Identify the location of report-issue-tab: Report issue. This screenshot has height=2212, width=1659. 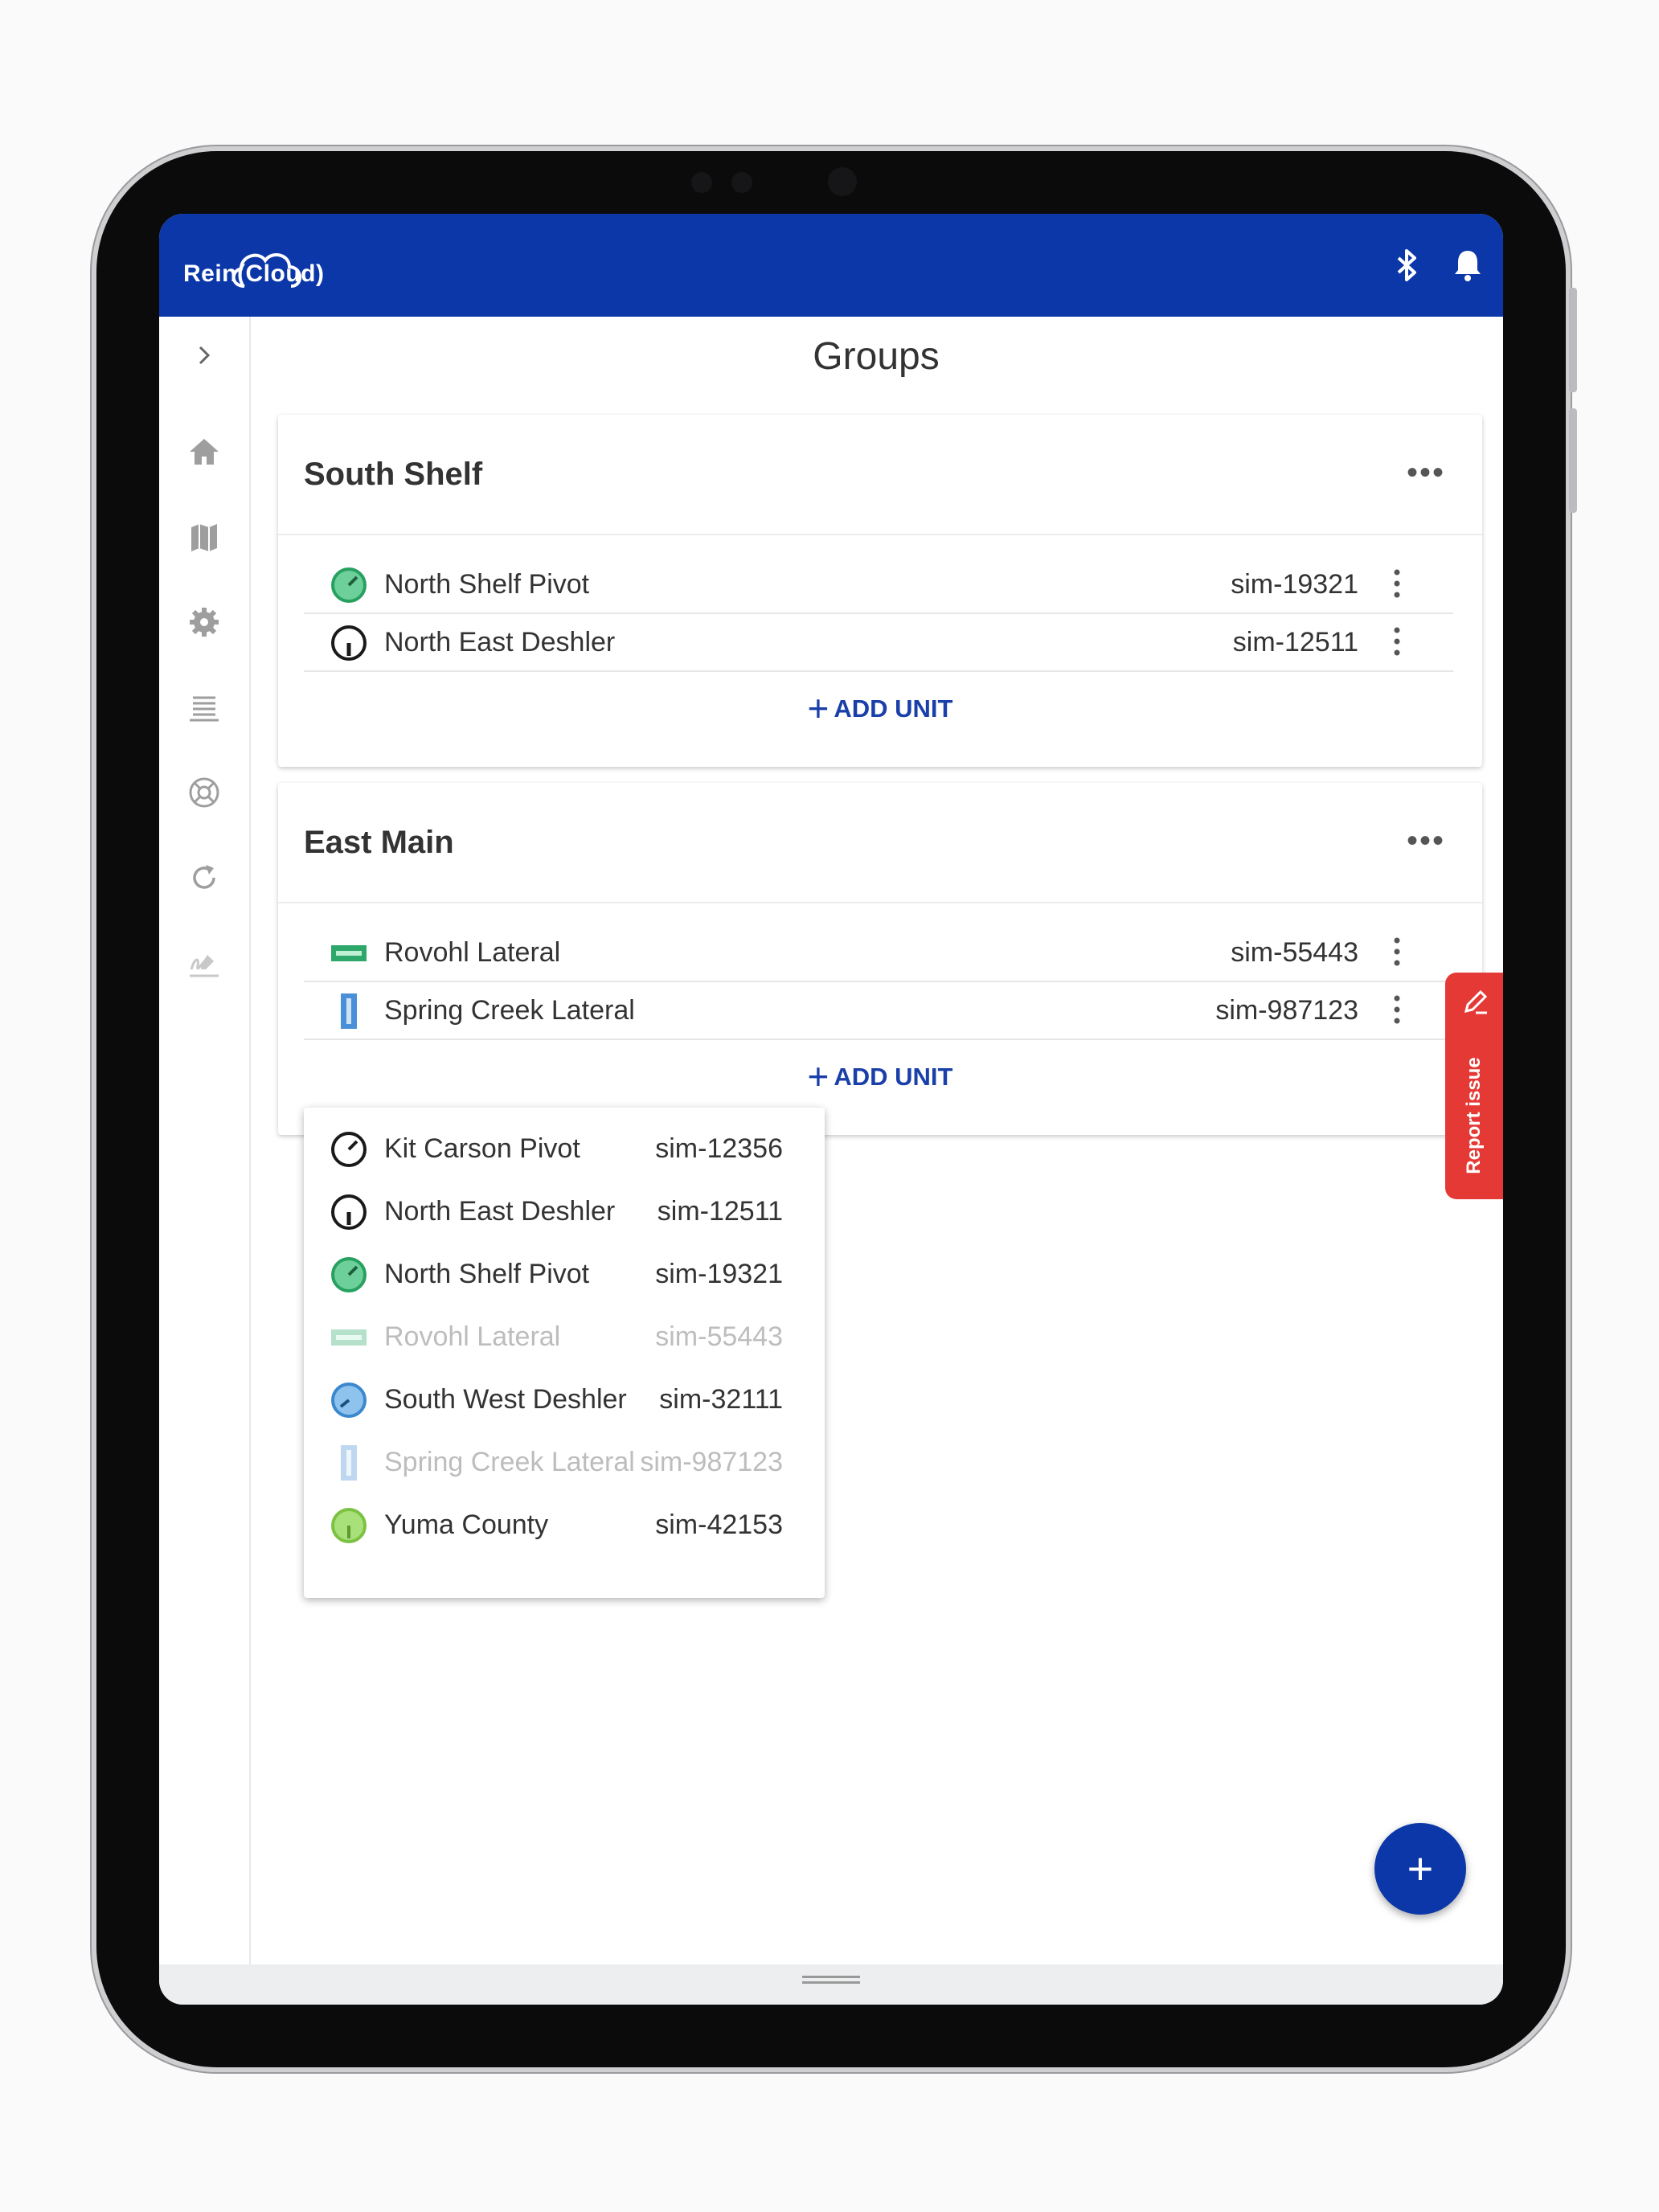
(1474, 1086).